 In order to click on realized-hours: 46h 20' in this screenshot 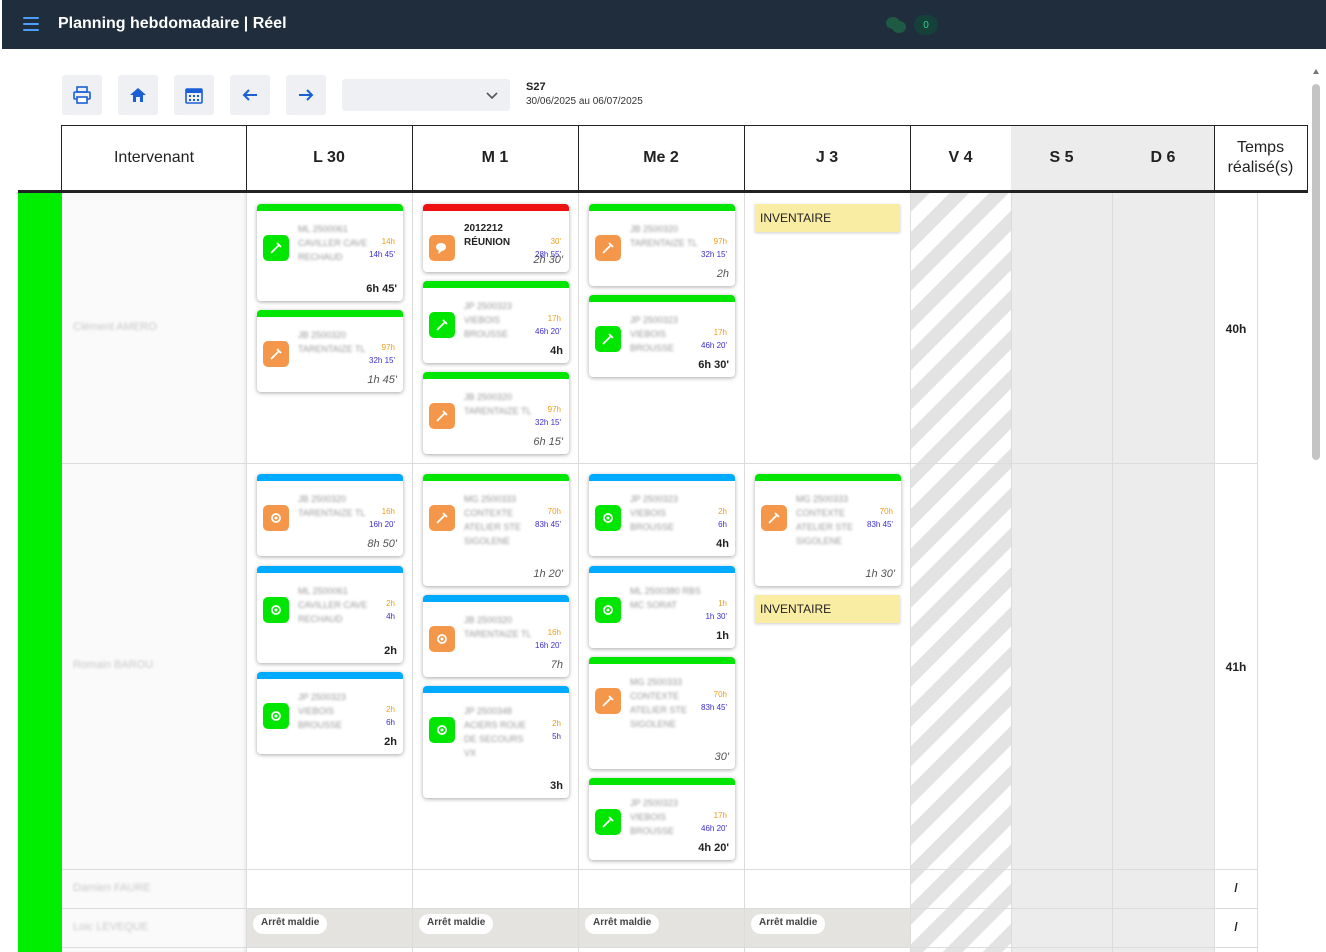, I will do `click(714, 345)`.